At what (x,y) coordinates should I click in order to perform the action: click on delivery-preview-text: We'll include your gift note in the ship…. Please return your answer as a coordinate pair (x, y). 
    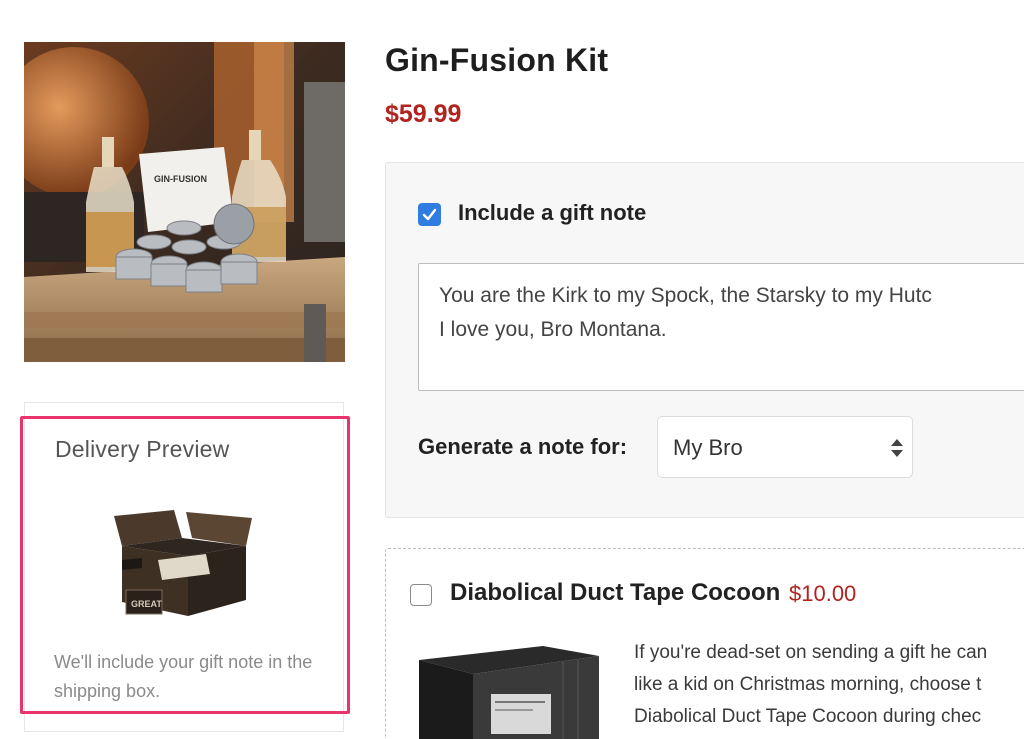
    Looking at the image, I should click on (183, 676).